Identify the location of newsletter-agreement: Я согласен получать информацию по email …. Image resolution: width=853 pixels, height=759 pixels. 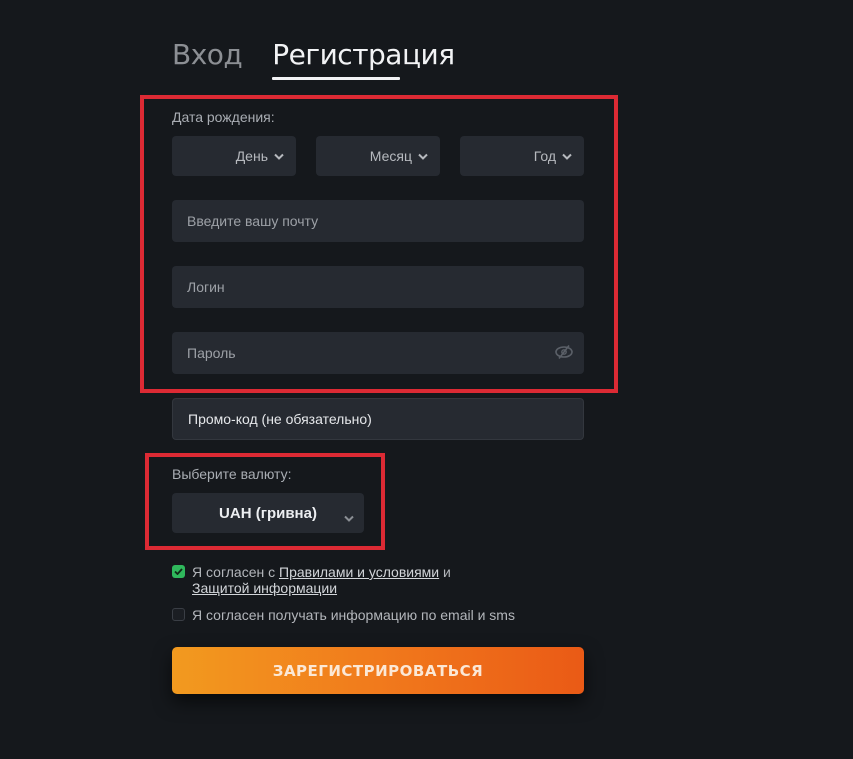
(343, 615).